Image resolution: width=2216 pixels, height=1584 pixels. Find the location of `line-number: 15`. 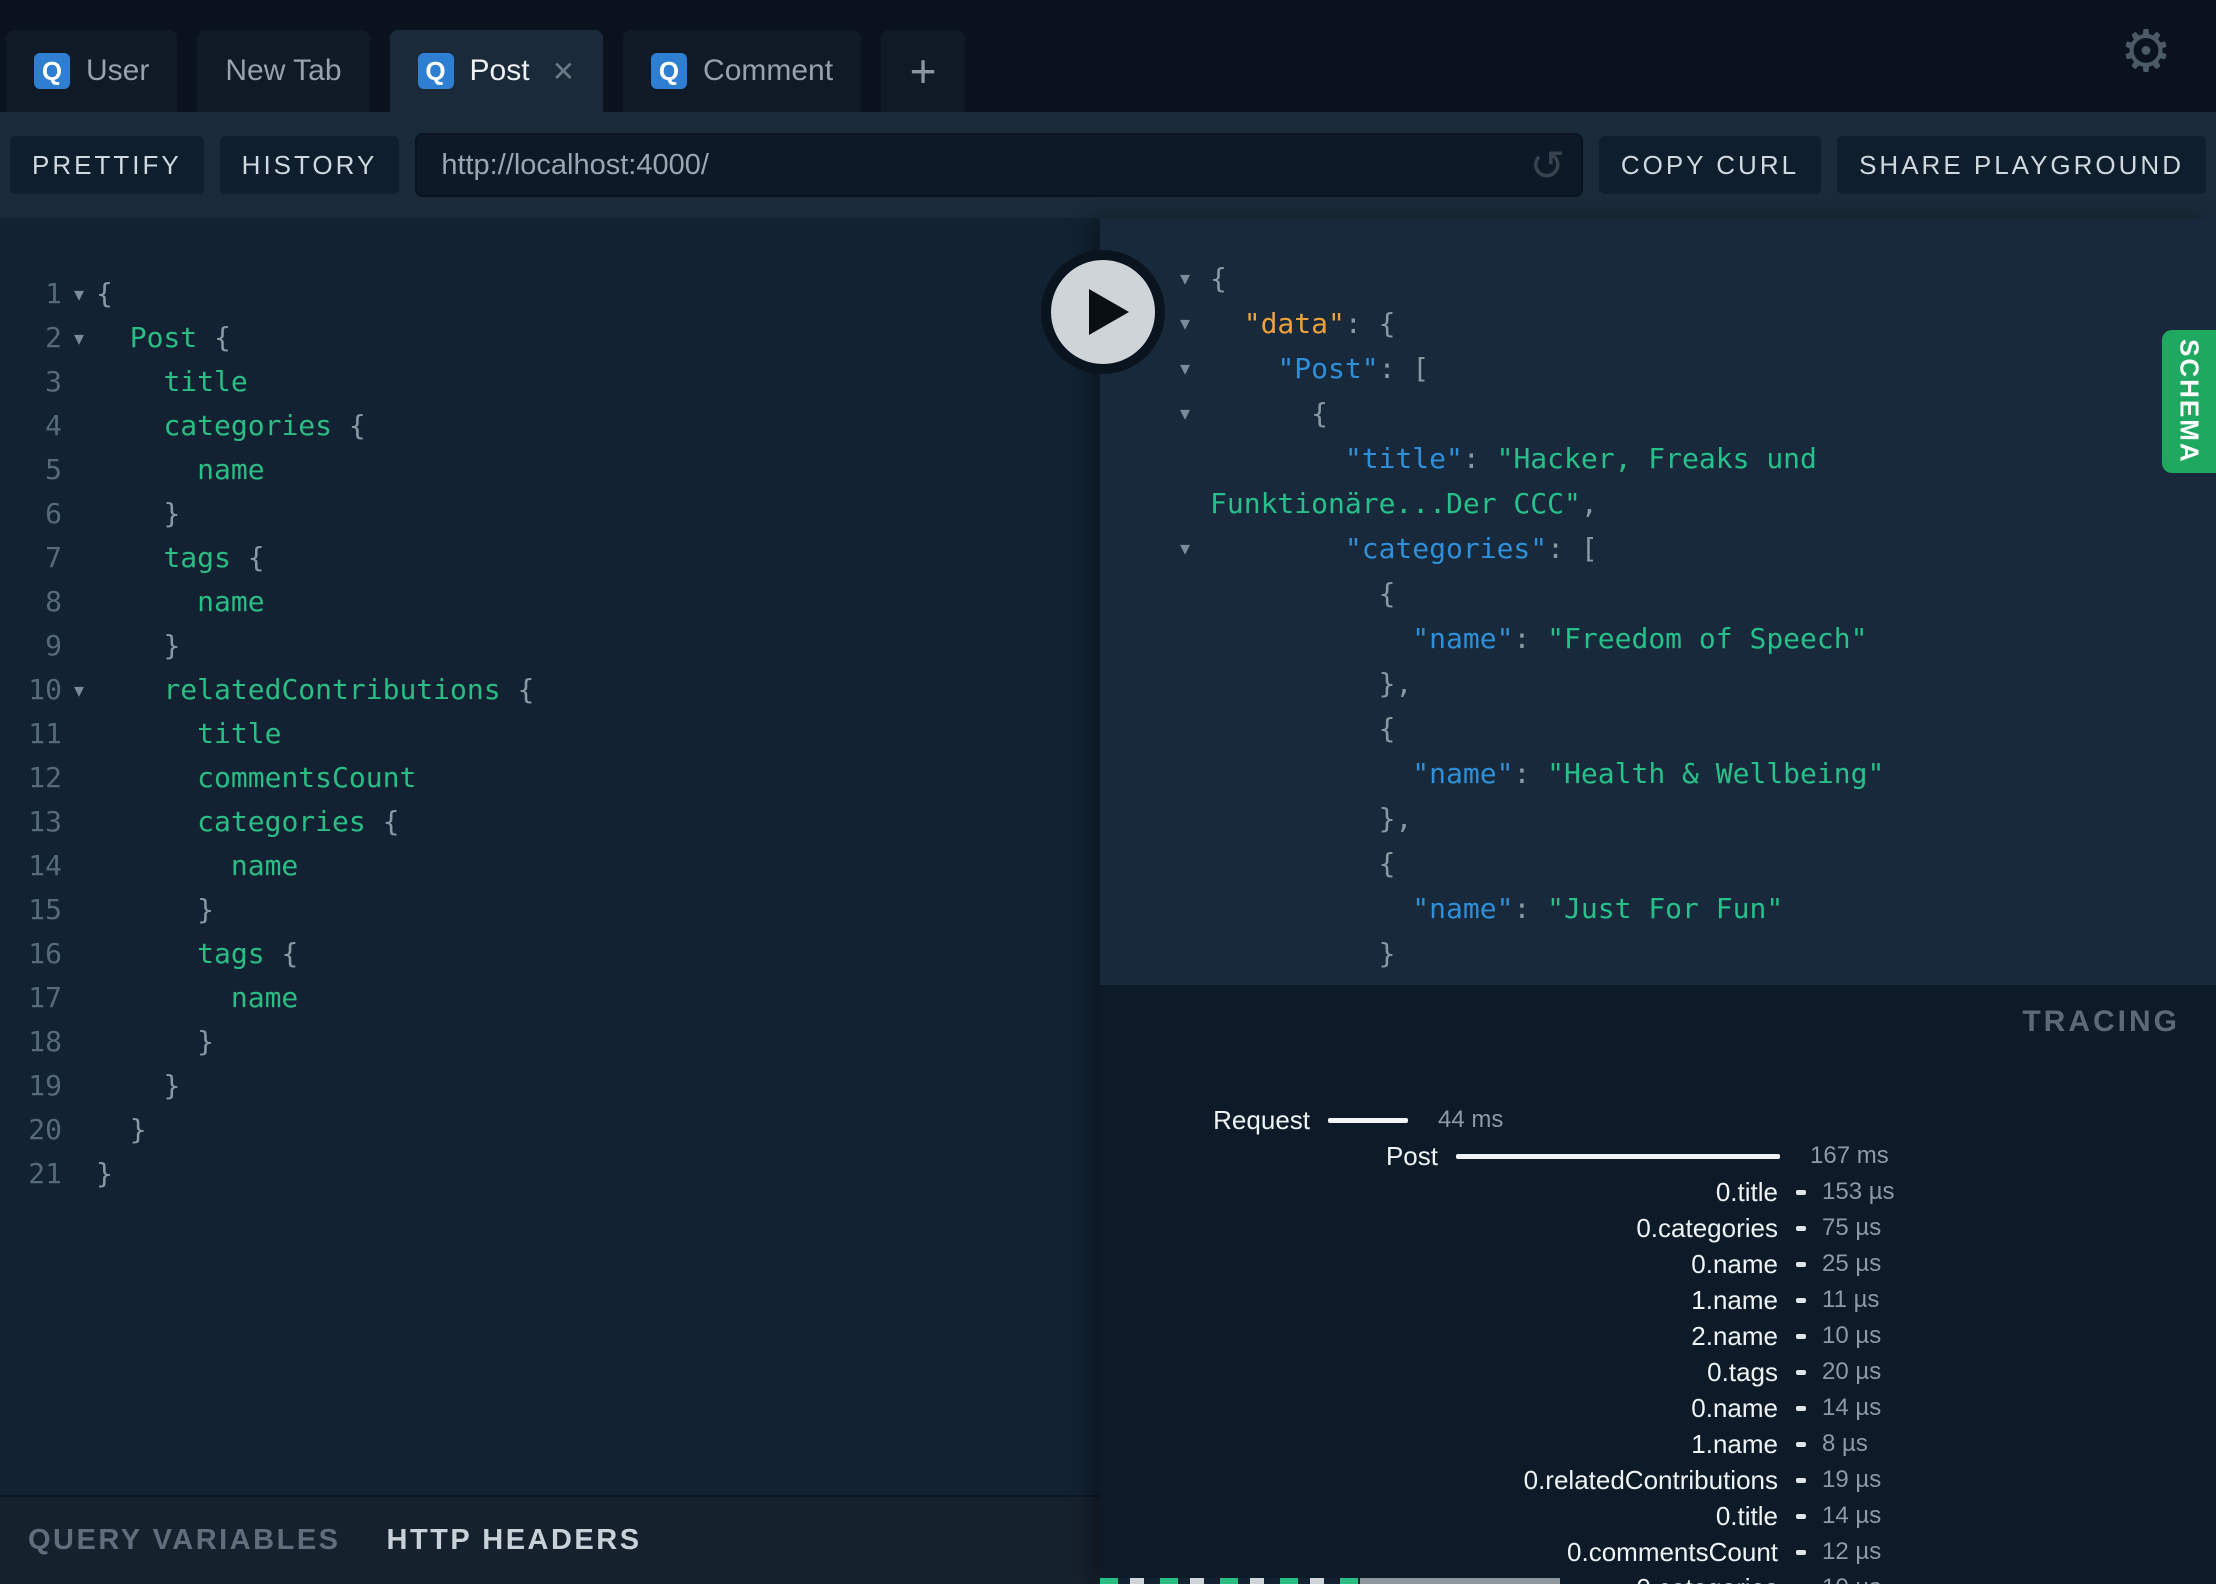

line-number: 15 is located at coordinates (45, 909).